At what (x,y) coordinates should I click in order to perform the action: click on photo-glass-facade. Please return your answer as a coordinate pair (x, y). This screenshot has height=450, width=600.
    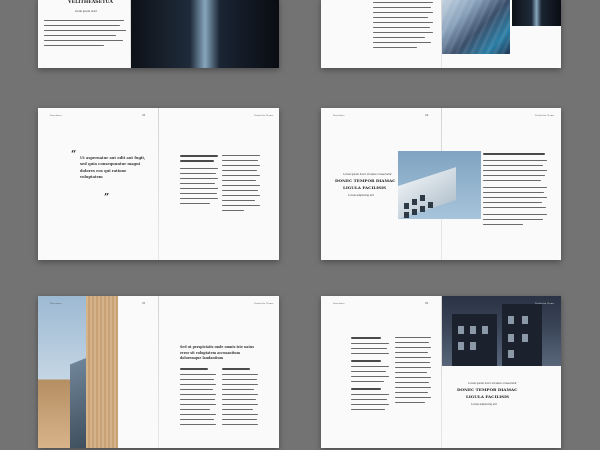
    Looking at the image, I should click on (476, 27).